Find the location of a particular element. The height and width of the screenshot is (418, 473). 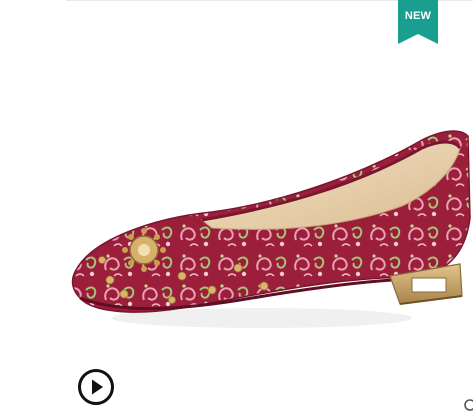

new-badge: NEW is located at coordinates (418, 22).